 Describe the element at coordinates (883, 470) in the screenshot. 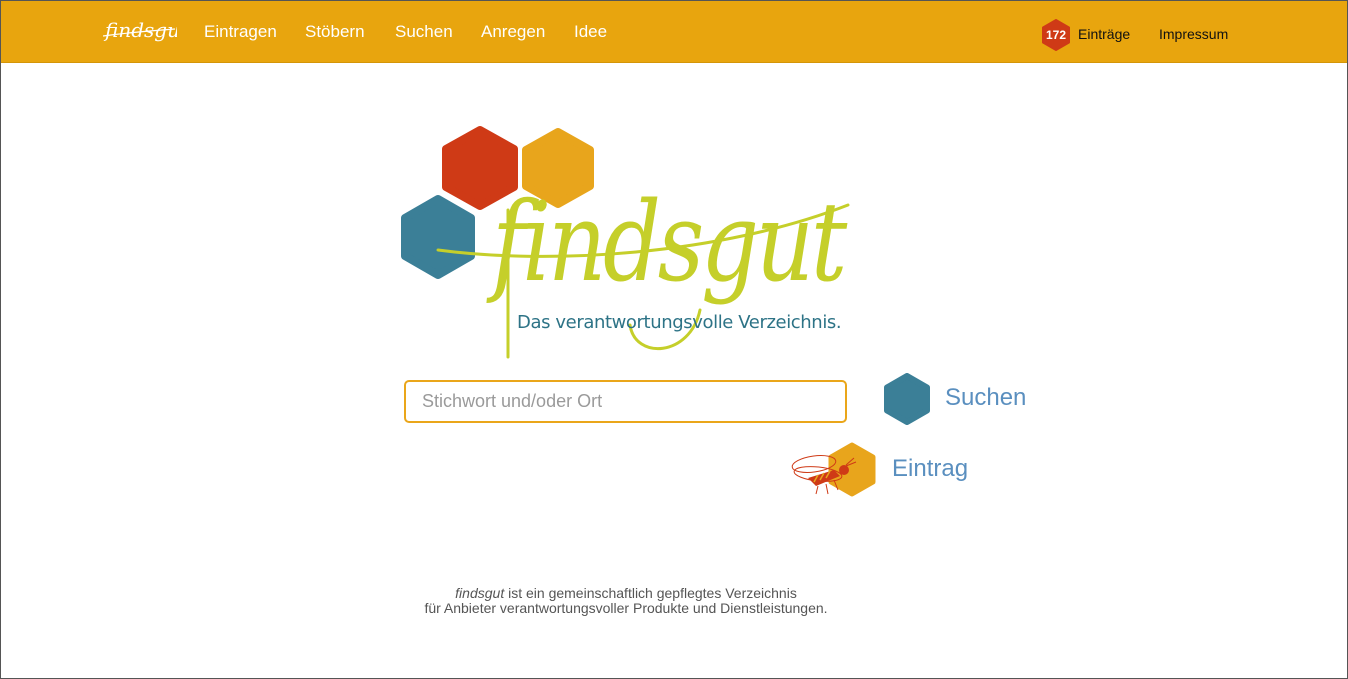

I see `entry-button: Eintrag` at that location.